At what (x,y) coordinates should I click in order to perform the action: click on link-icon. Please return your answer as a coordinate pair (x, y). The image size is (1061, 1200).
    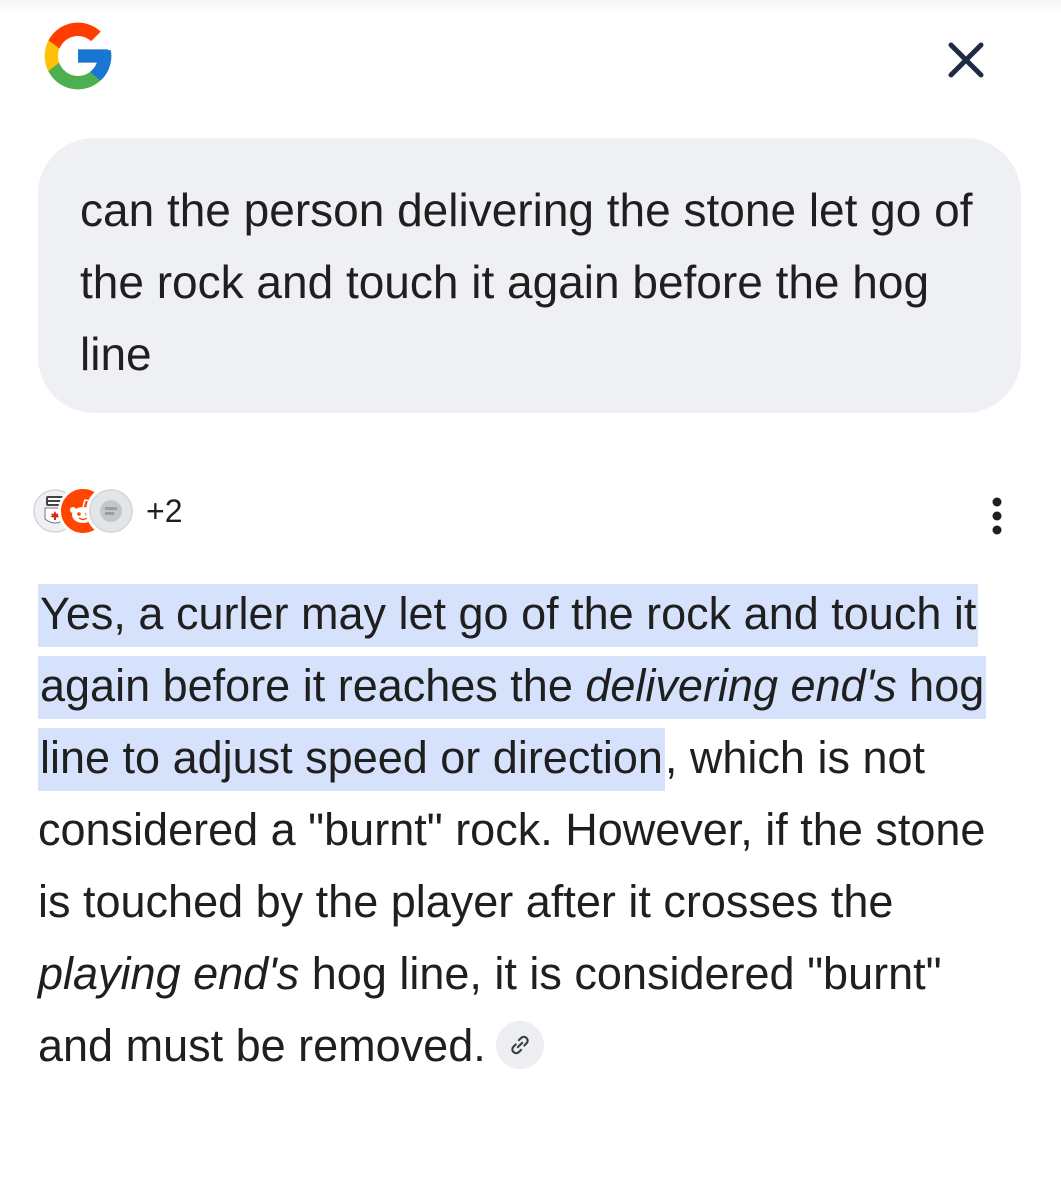
    Looking at the image, I should click on (520, 1045).